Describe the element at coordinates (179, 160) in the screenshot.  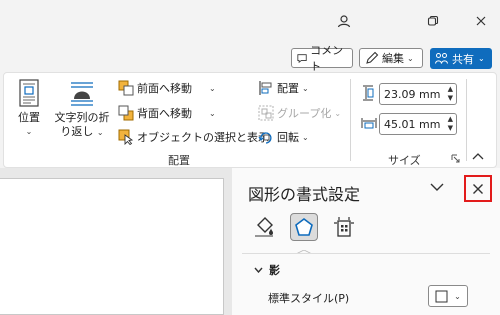
I see `arrange-group-label: 配置` at that location.